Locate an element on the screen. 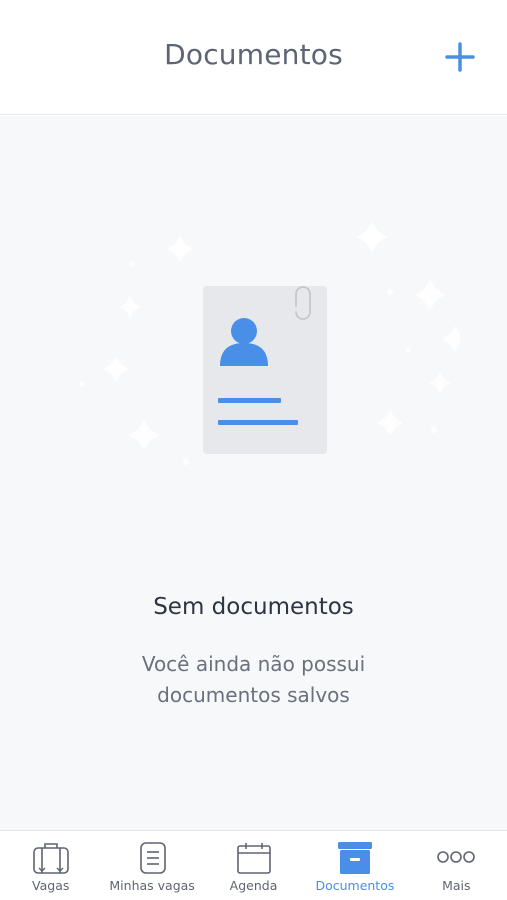 The width and height of the screenshot is (507, 900). plus-icon is located at coordinates (460, 57).